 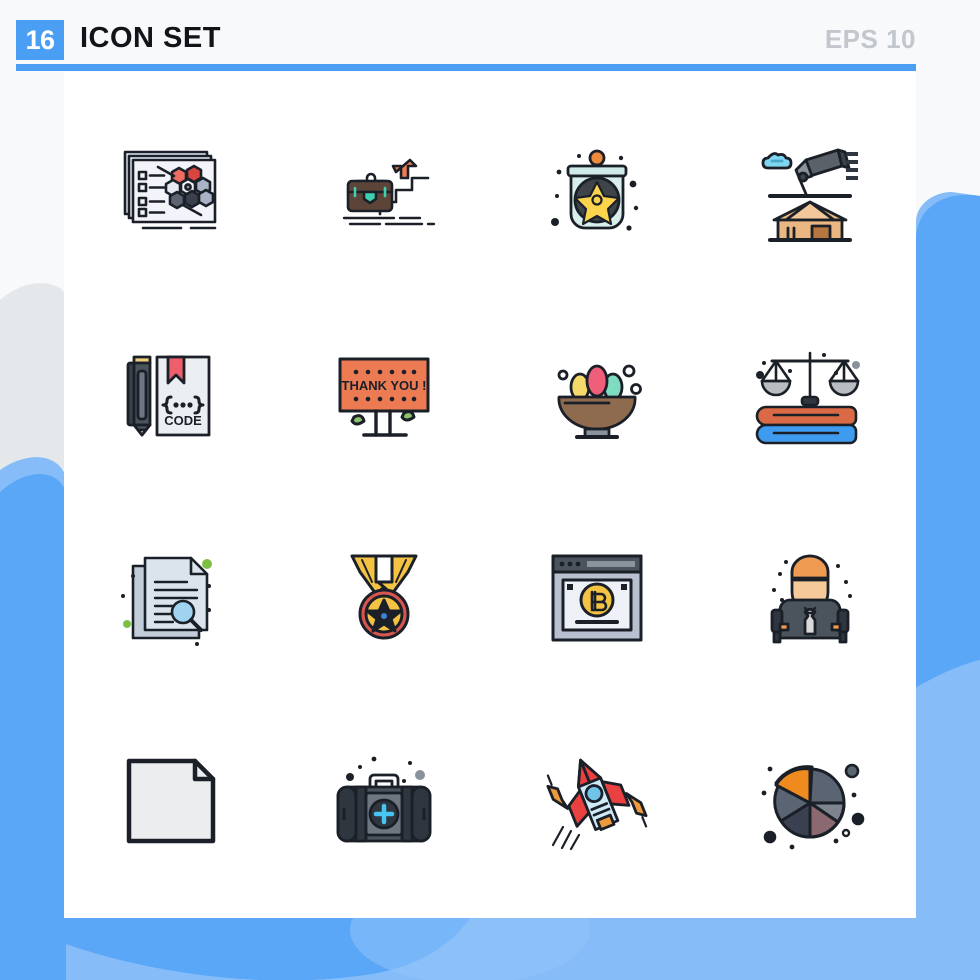 I want to click on pie-chart-icon, so click(x=812, y=806).